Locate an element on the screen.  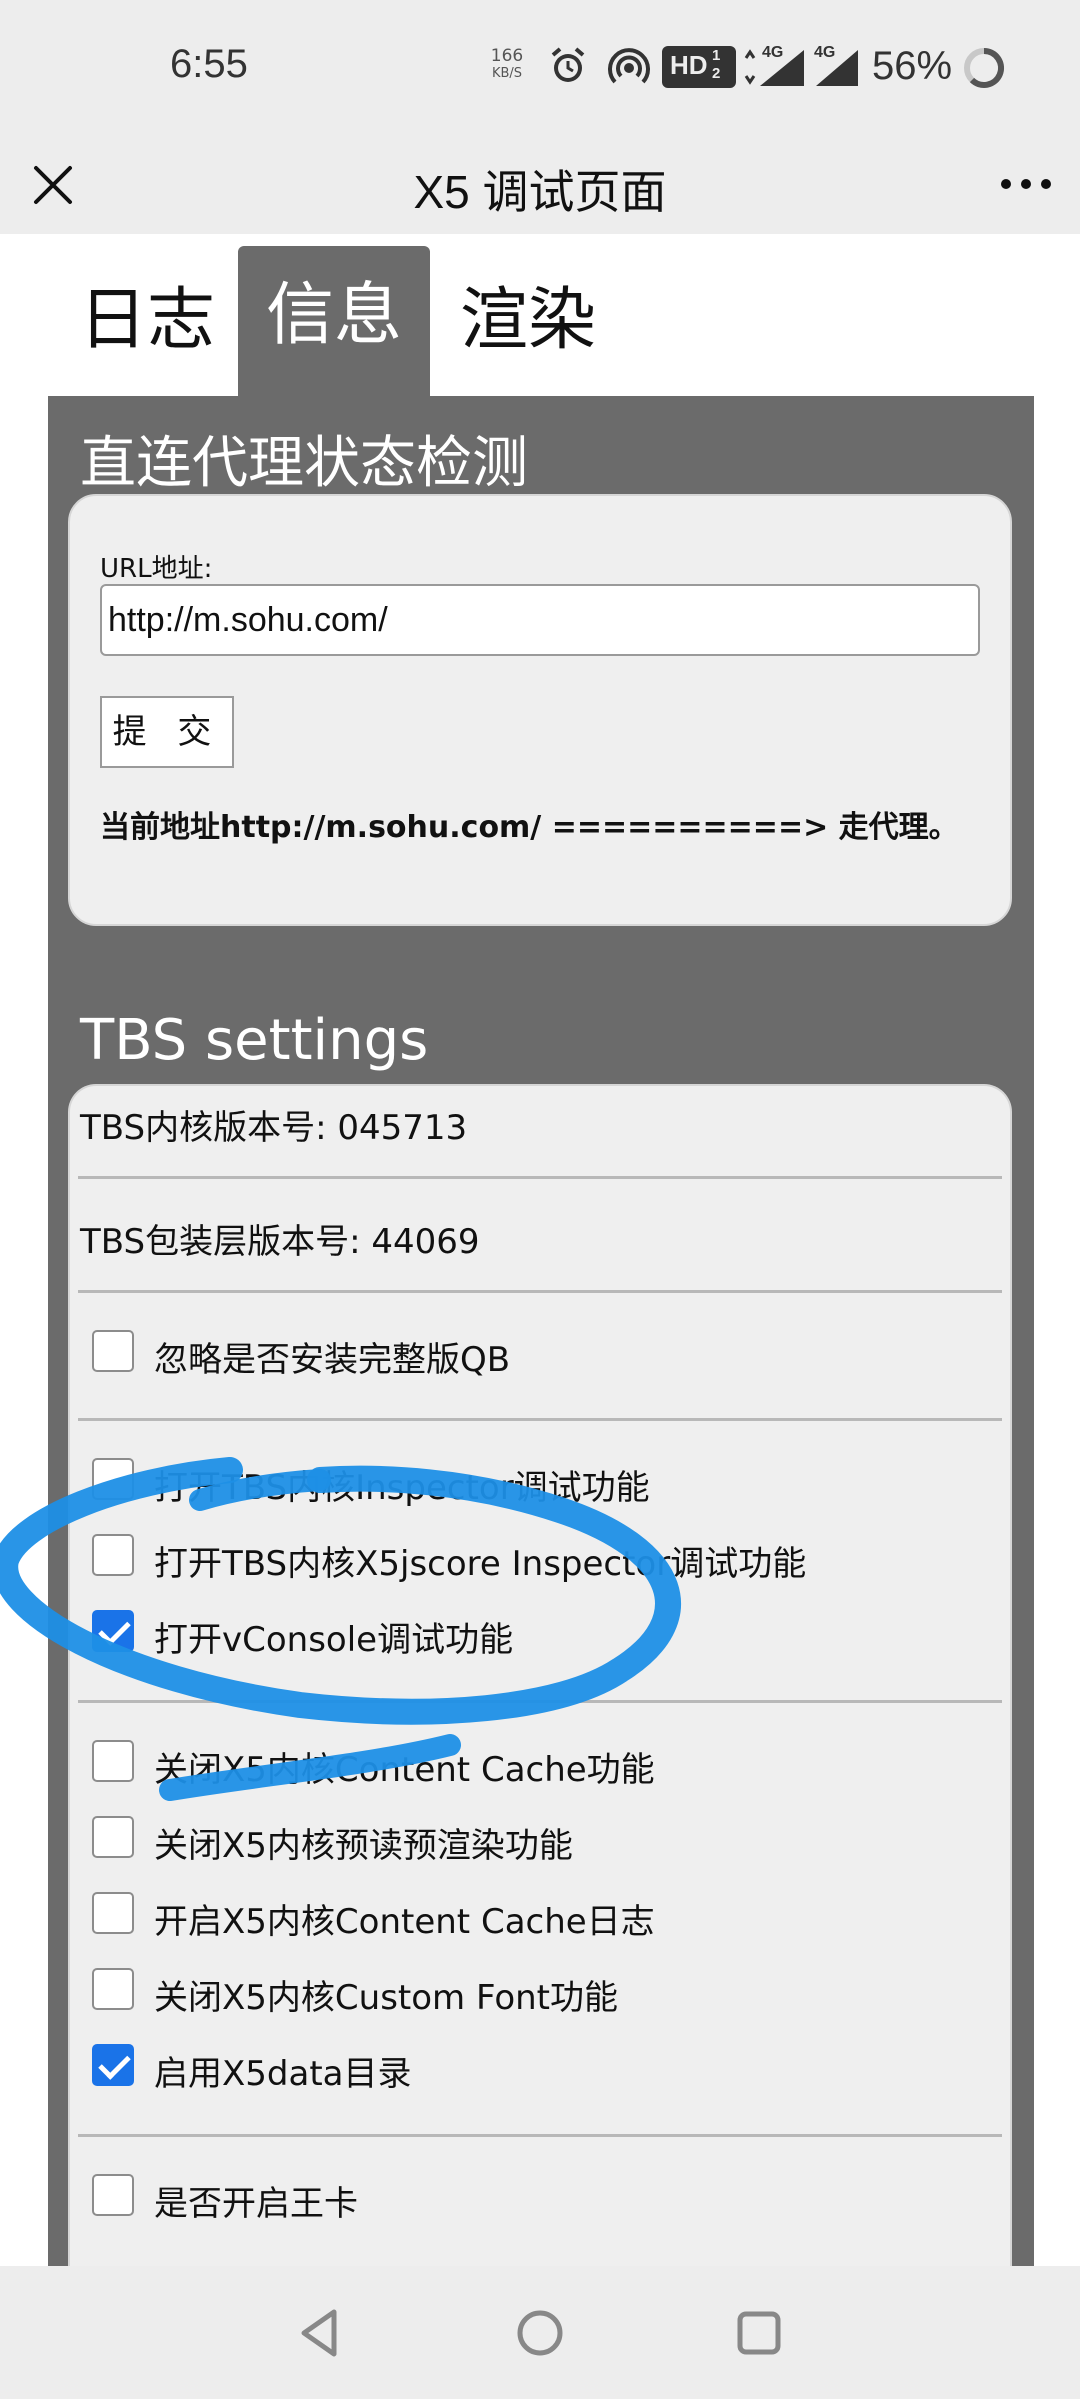
battery-ring-icon is located at coordinates (984, 67).